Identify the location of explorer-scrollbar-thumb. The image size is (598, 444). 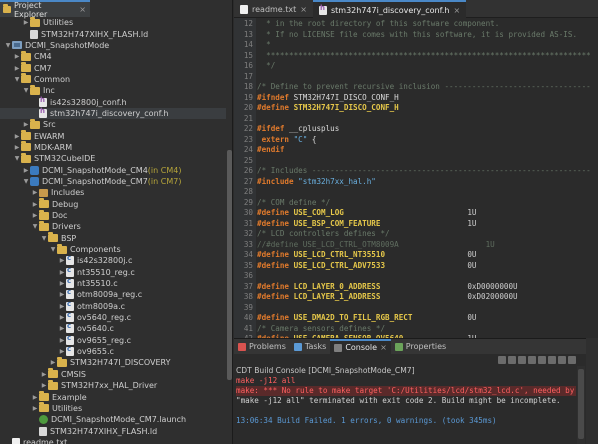
(229, 265).